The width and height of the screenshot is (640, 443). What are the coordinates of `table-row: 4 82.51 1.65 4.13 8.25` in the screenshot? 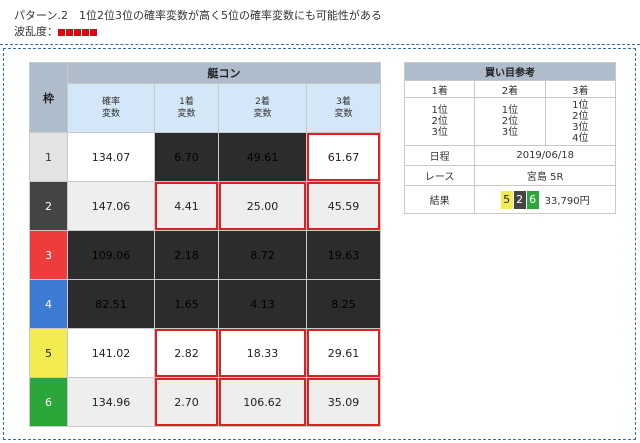 It's located at (205, 304).